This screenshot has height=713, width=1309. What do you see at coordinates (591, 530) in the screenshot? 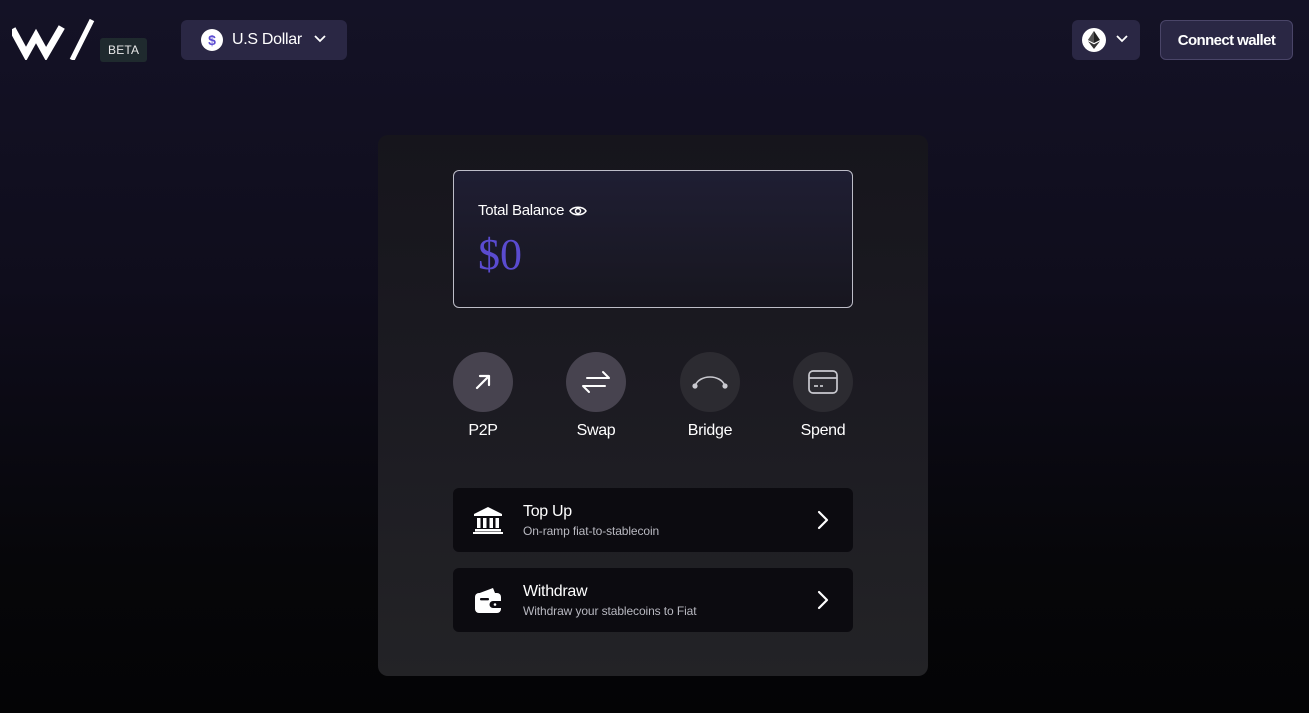
I see `top-up-subtitle: On-ramp fiat-to-stablecoin` at bounding box center [591, 530].